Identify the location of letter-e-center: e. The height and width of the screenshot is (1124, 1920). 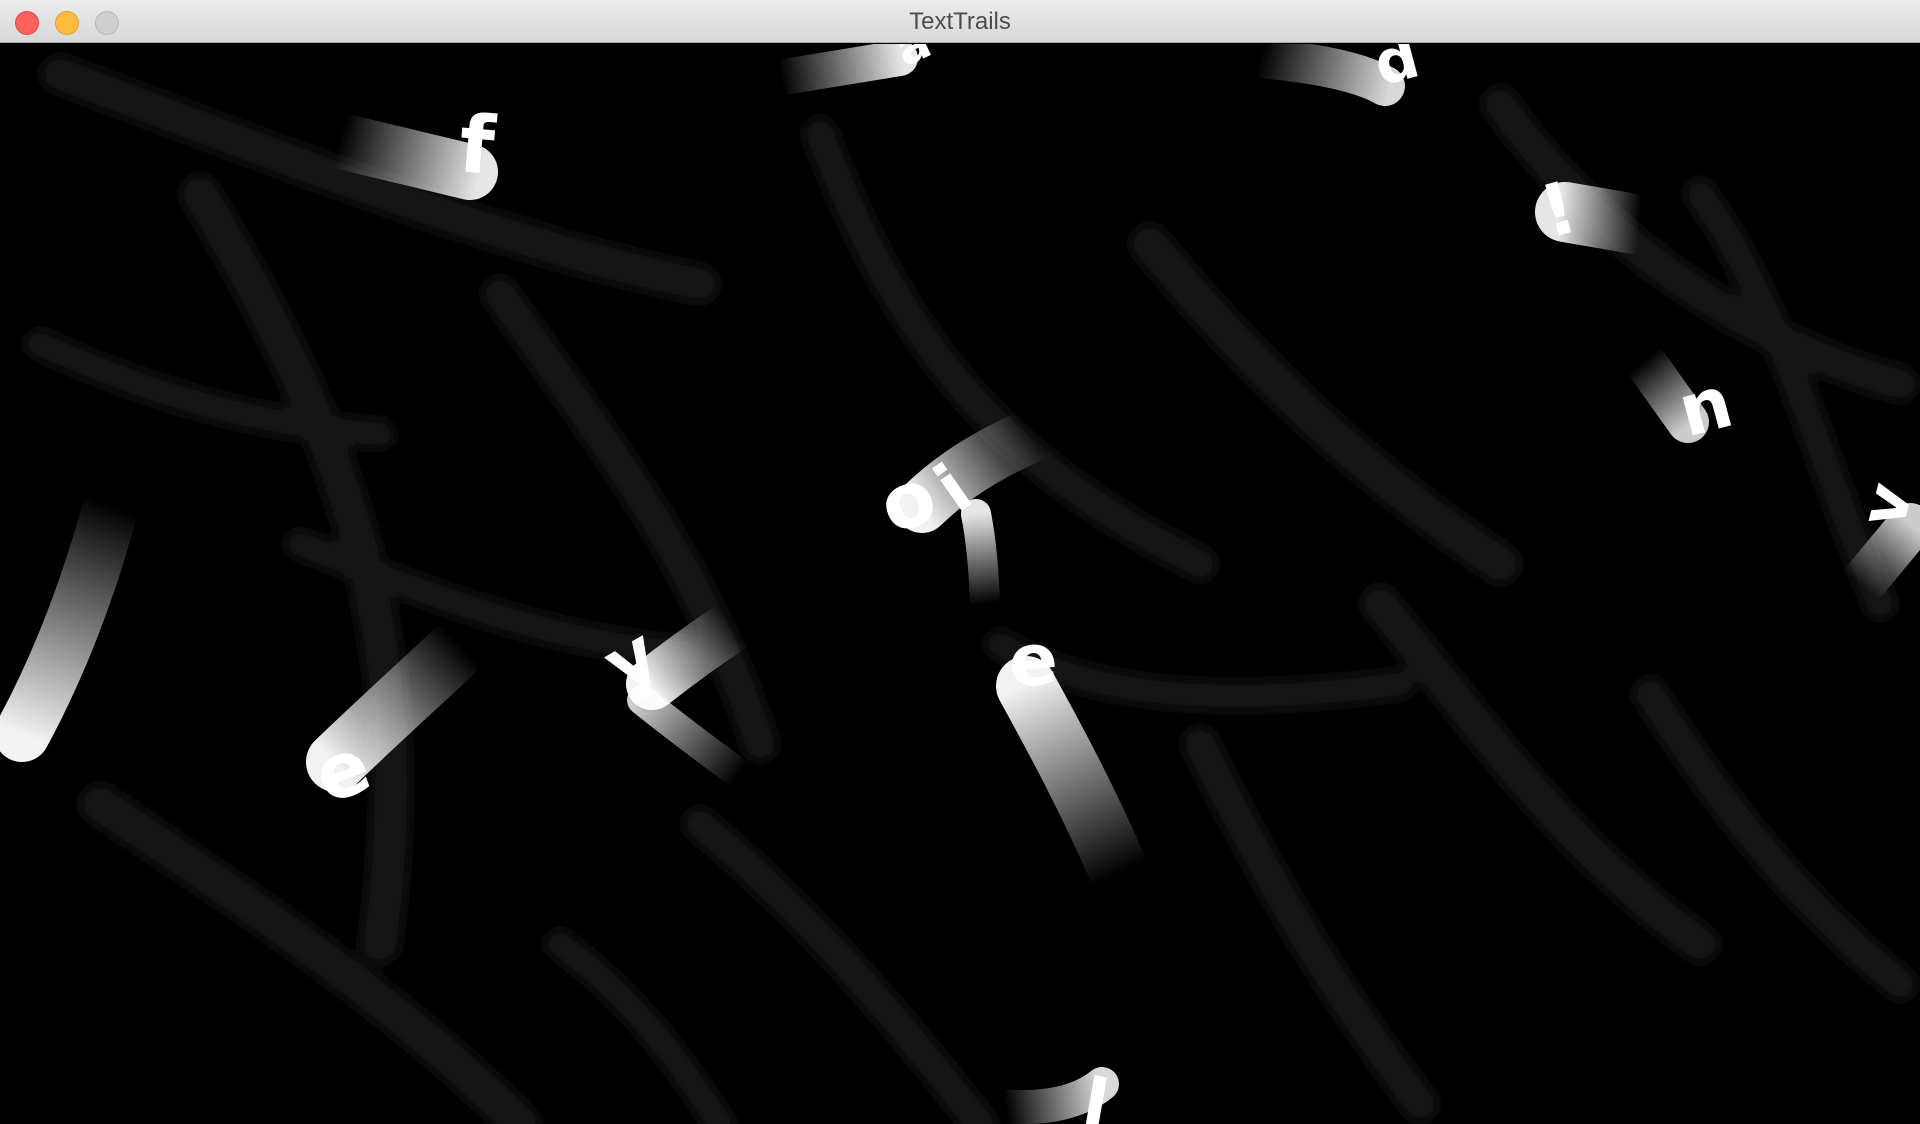
(1033, 660).